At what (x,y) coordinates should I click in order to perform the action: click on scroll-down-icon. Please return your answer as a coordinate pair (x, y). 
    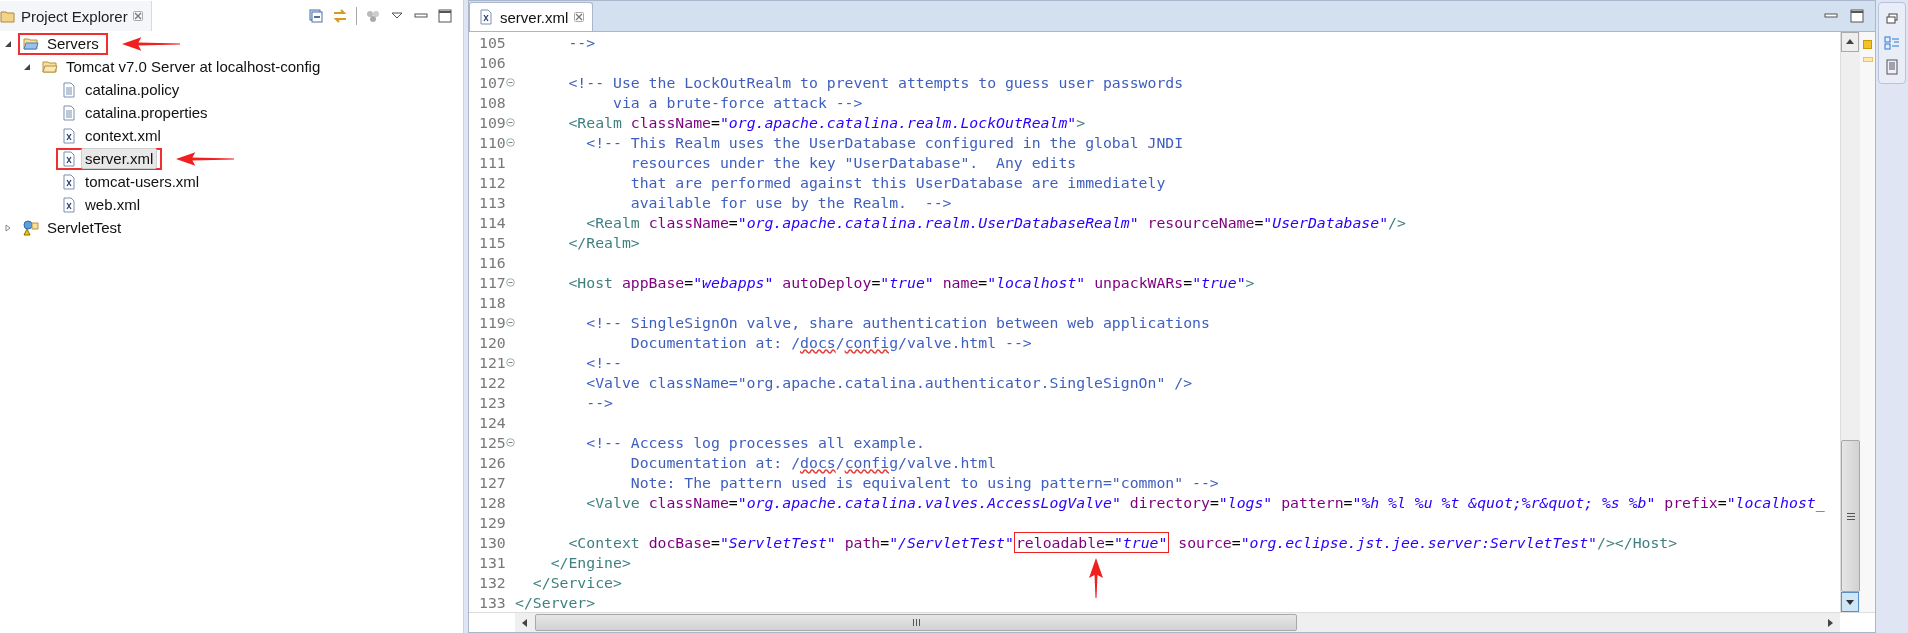
    Looking at the image, I should click on (1850, 602).